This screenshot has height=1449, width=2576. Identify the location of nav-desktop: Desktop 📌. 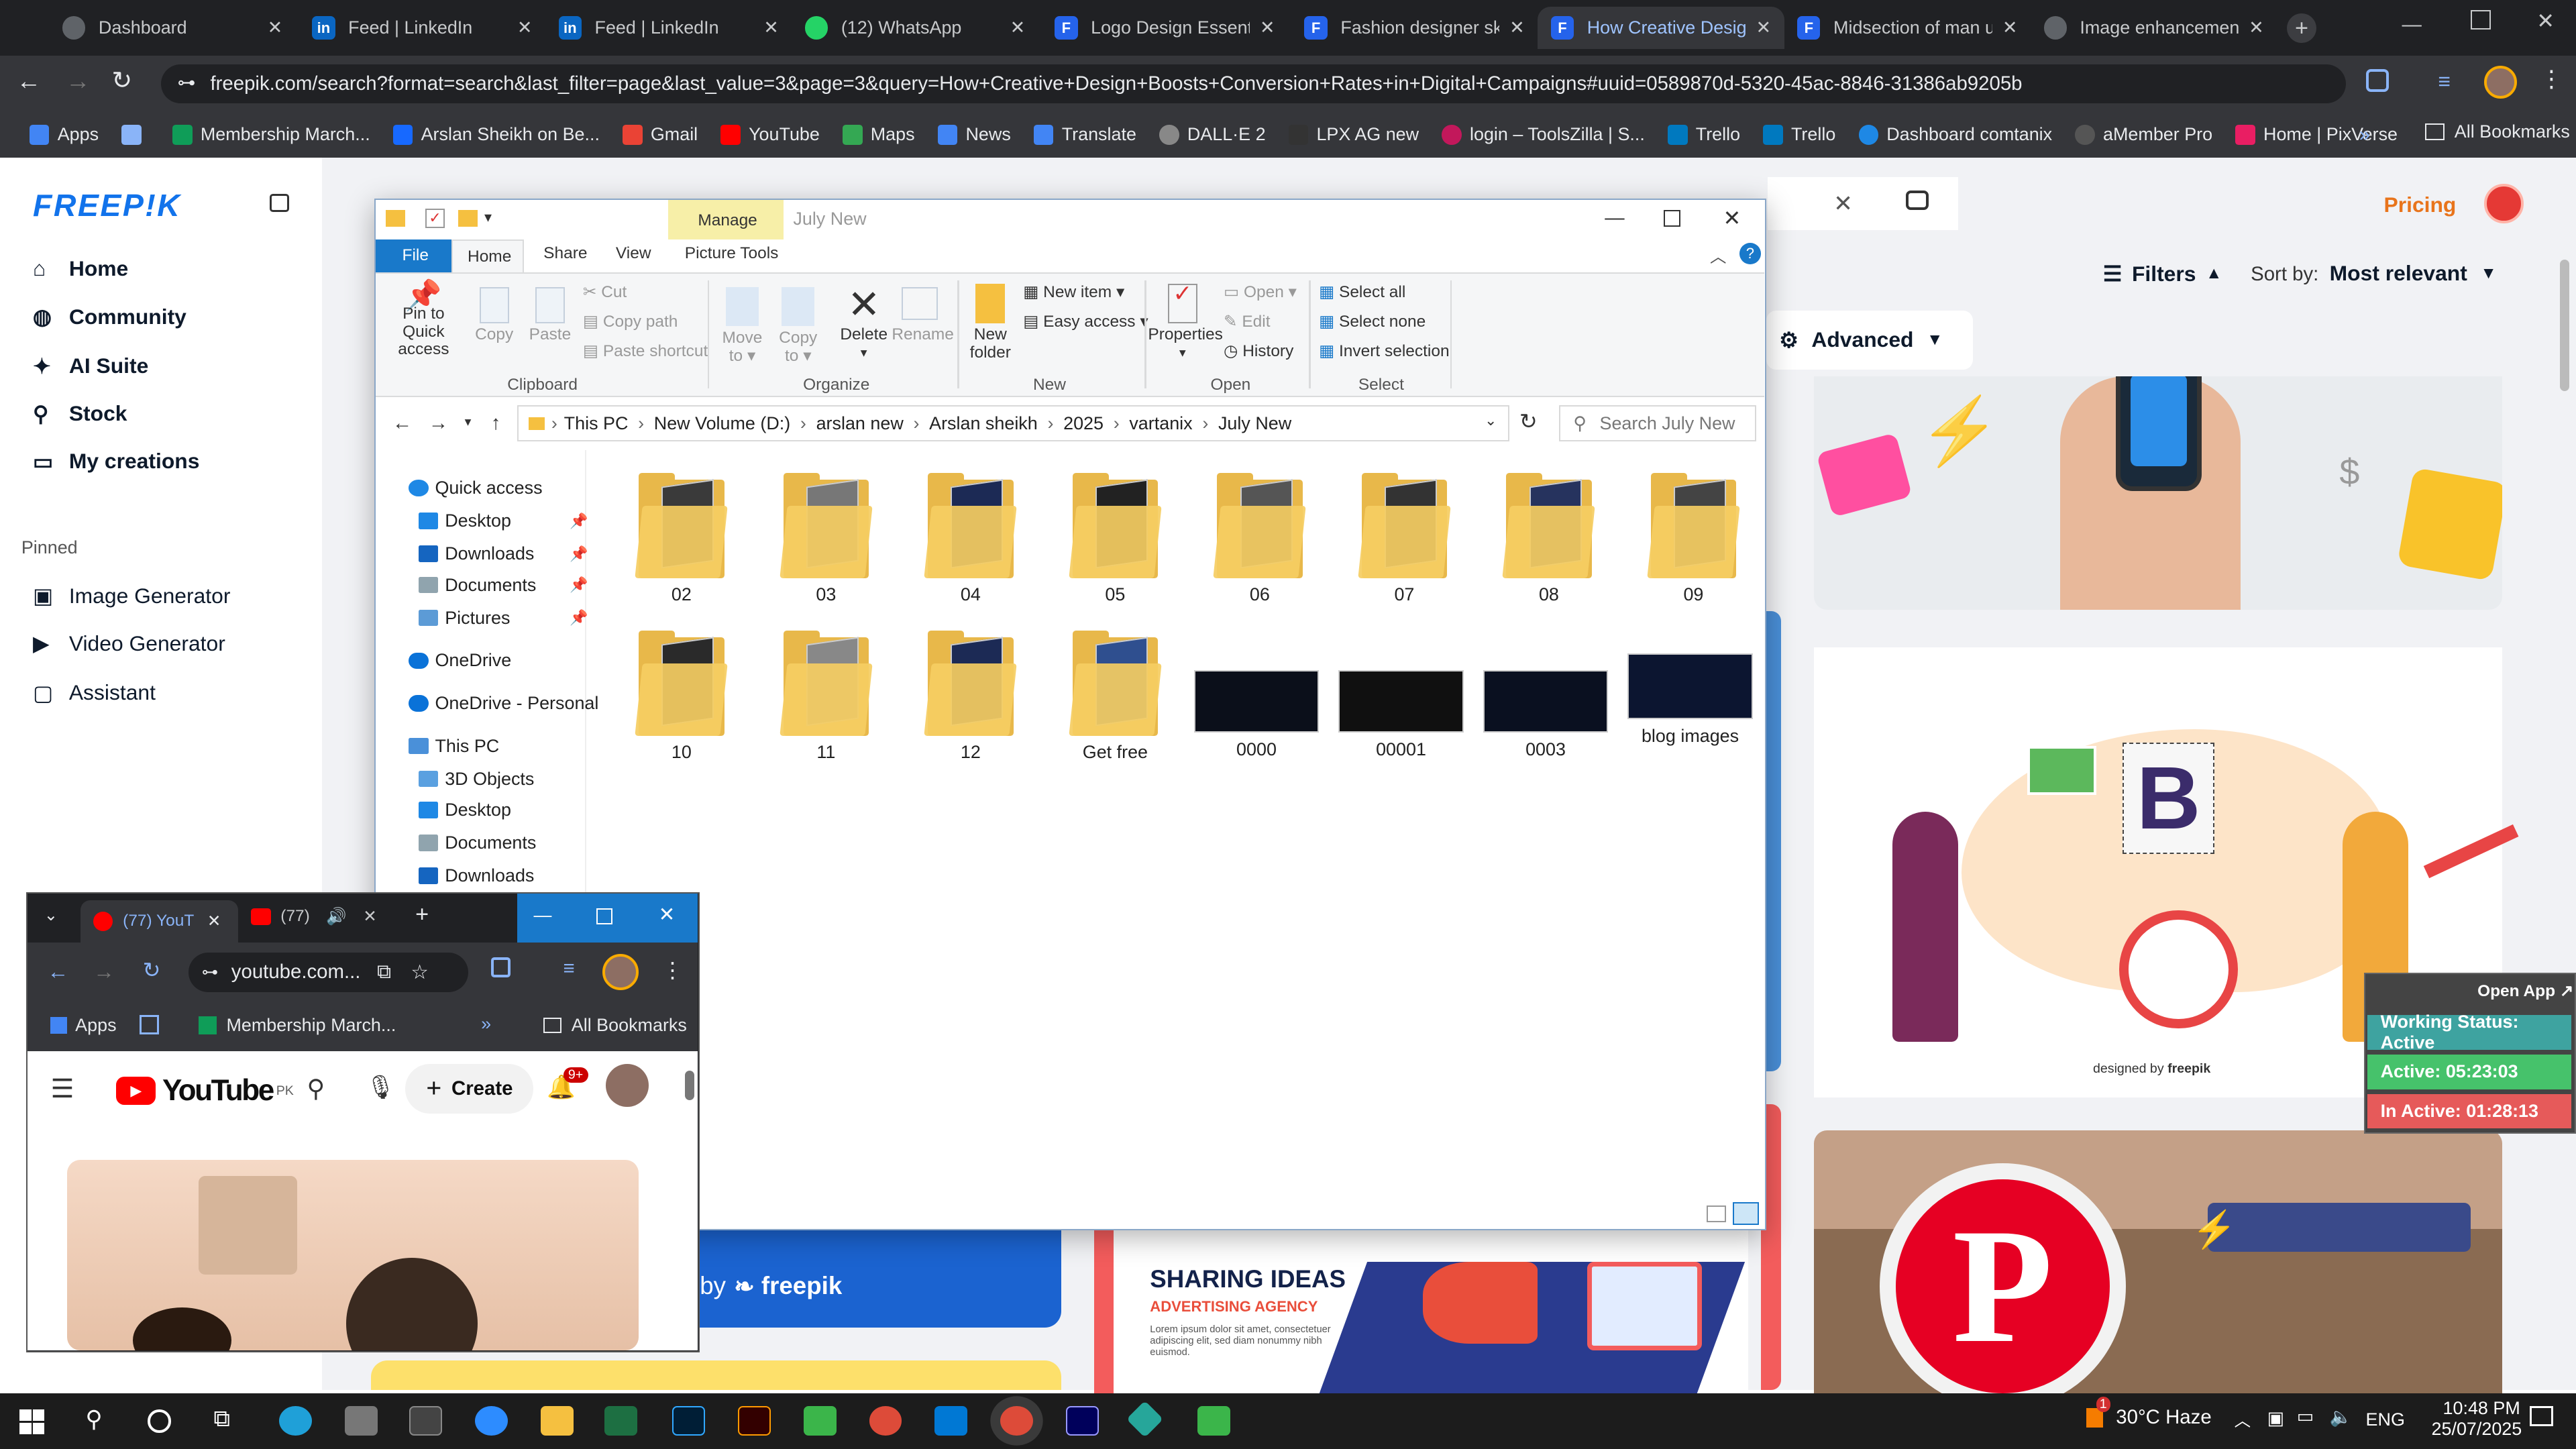
(503, 521).